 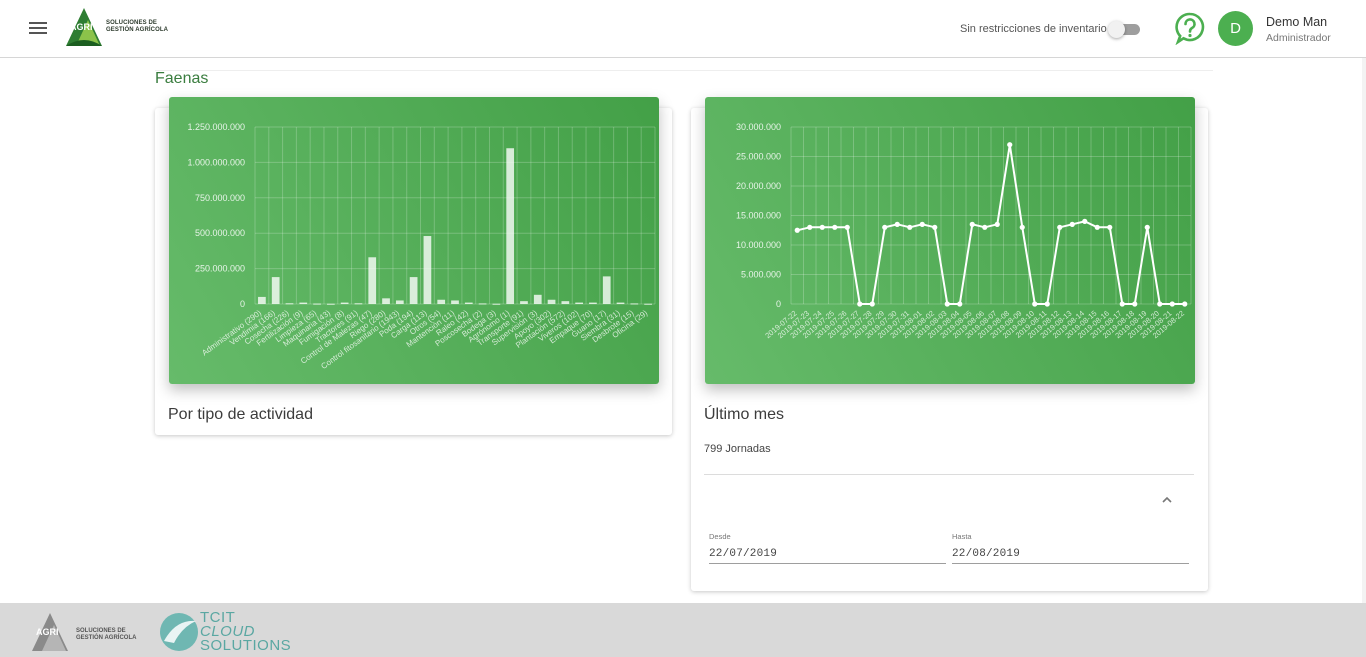 What do you see at coordinates (220, 198) in the screenshot?
I see `y-tick-label: 750.000.000` at bounding box center [220, 198].